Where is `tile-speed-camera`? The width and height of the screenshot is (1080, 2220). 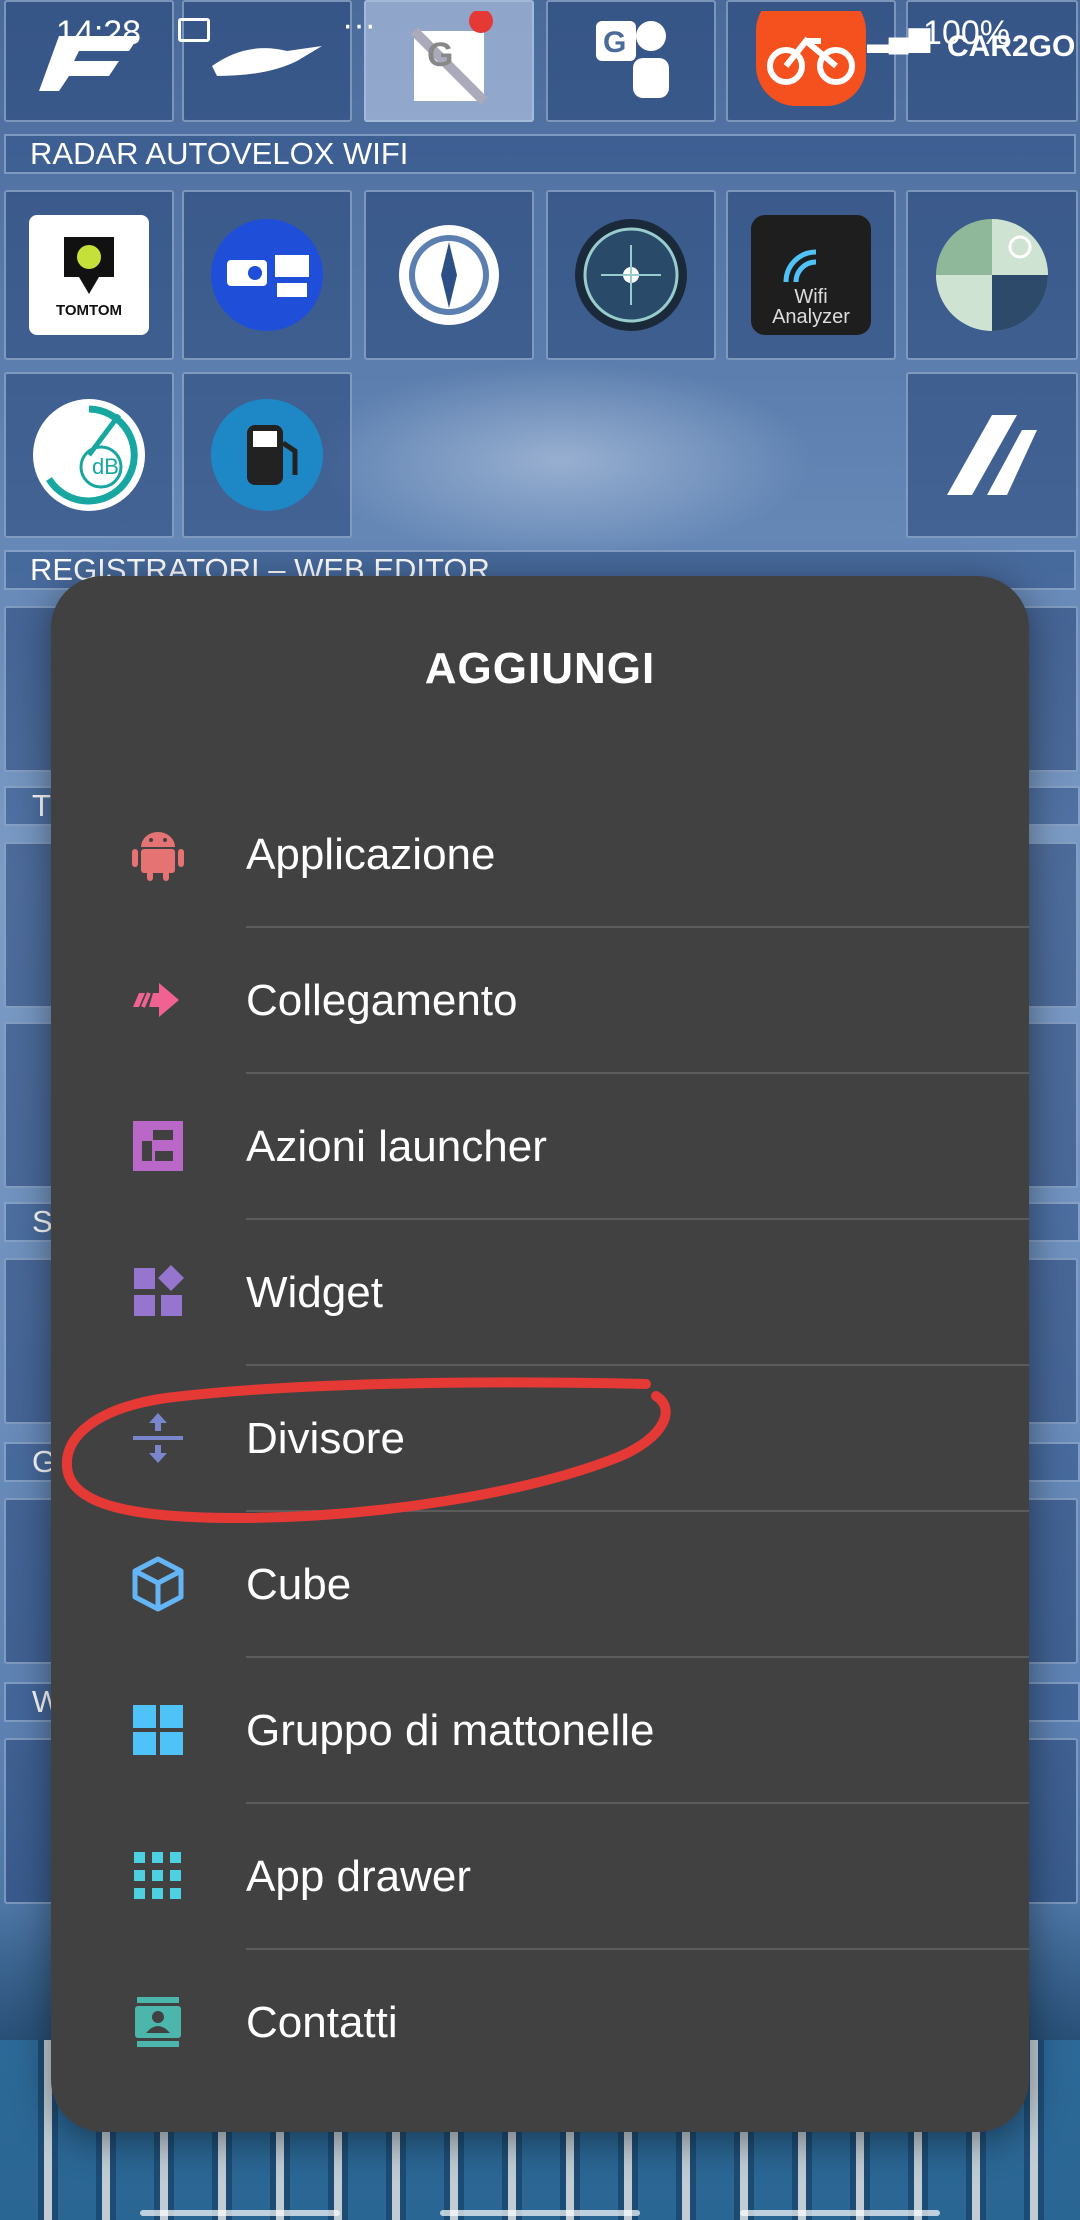 tile-speed-camera is located at coordinates (267, 275).